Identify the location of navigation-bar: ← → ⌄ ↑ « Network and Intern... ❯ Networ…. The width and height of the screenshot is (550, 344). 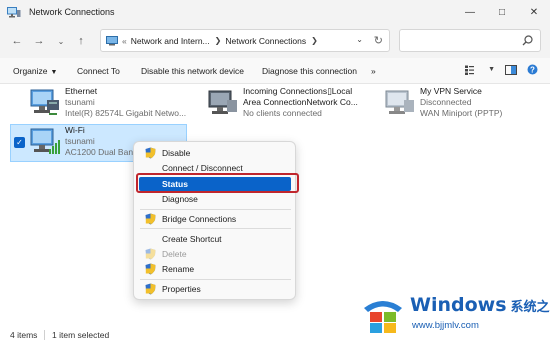
(275, 41).